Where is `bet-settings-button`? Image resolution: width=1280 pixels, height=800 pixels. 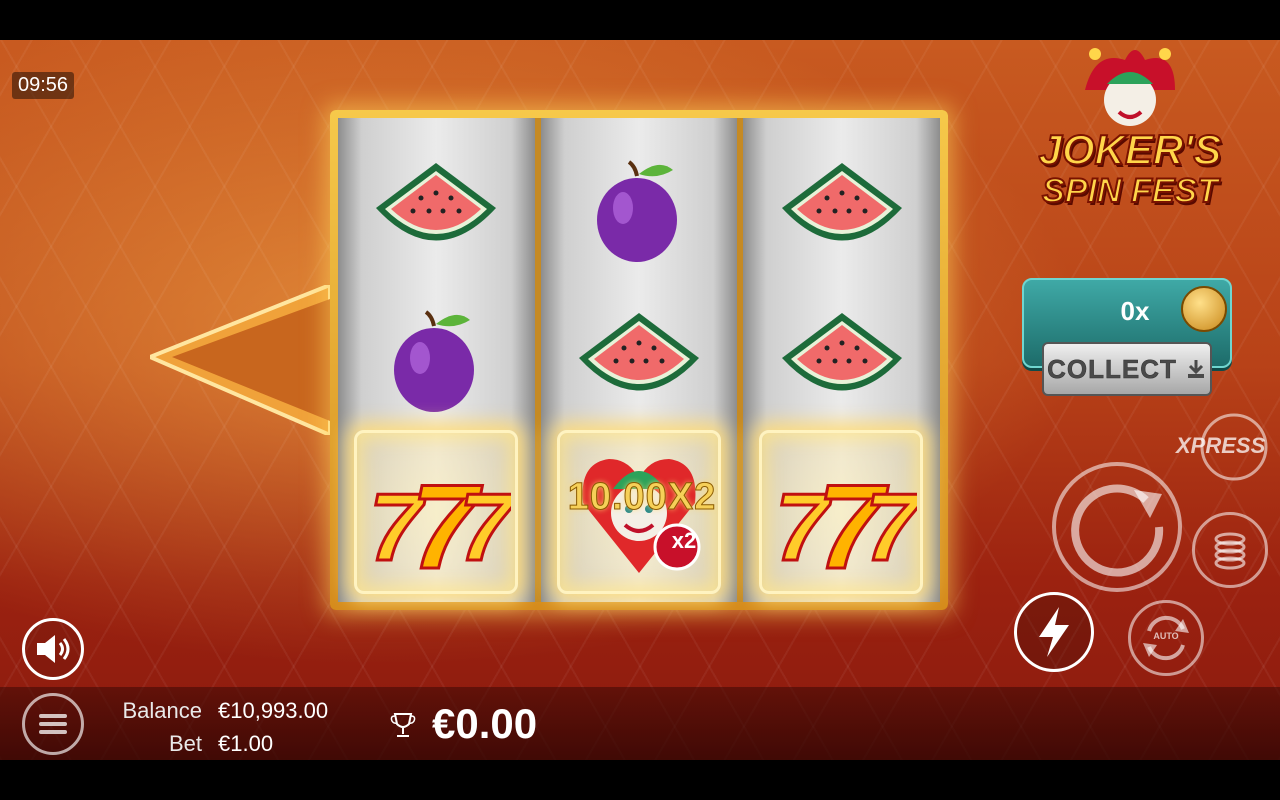
bet-settings-button is located at coordinates (1230, 550).